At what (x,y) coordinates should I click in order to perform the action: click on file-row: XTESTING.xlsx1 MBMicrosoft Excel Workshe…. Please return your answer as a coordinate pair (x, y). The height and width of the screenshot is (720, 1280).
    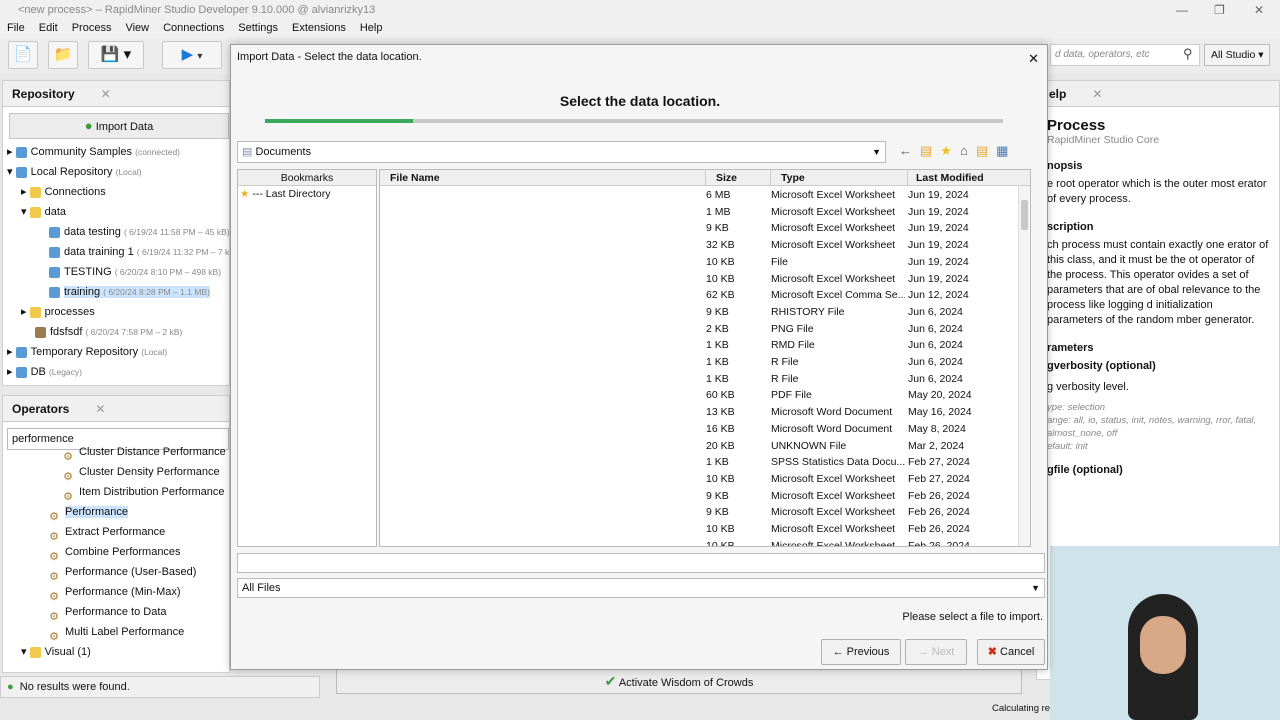
    Looking at the image, I should click on (705, 212).